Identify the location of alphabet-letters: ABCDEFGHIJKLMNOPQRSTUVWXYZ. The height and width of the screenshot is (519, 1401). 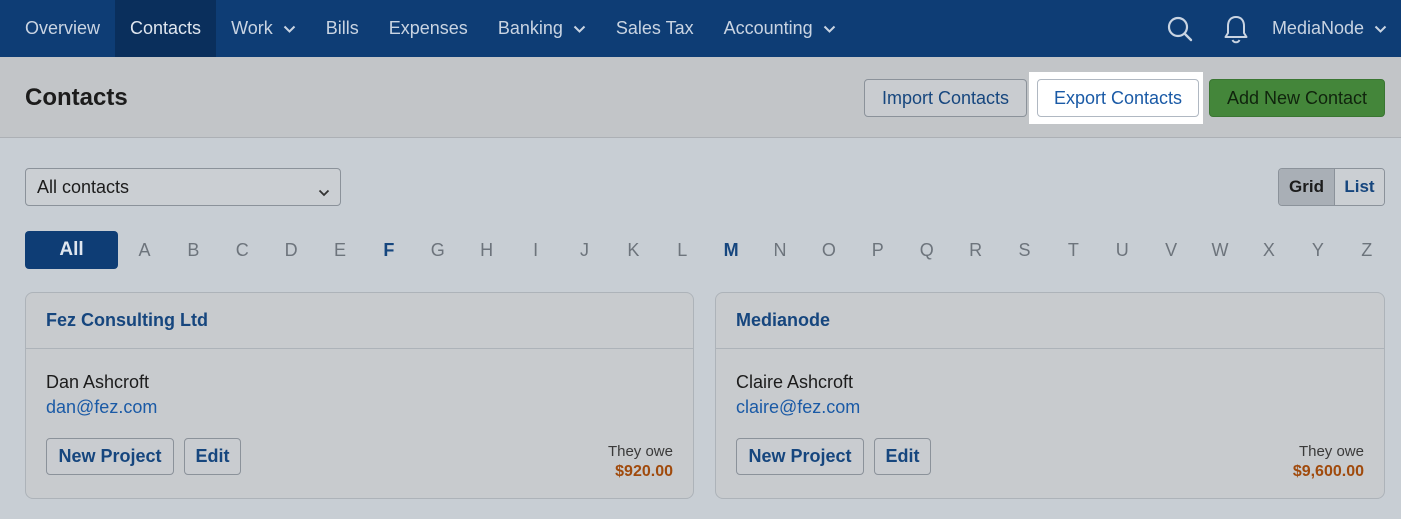
(755, 250).